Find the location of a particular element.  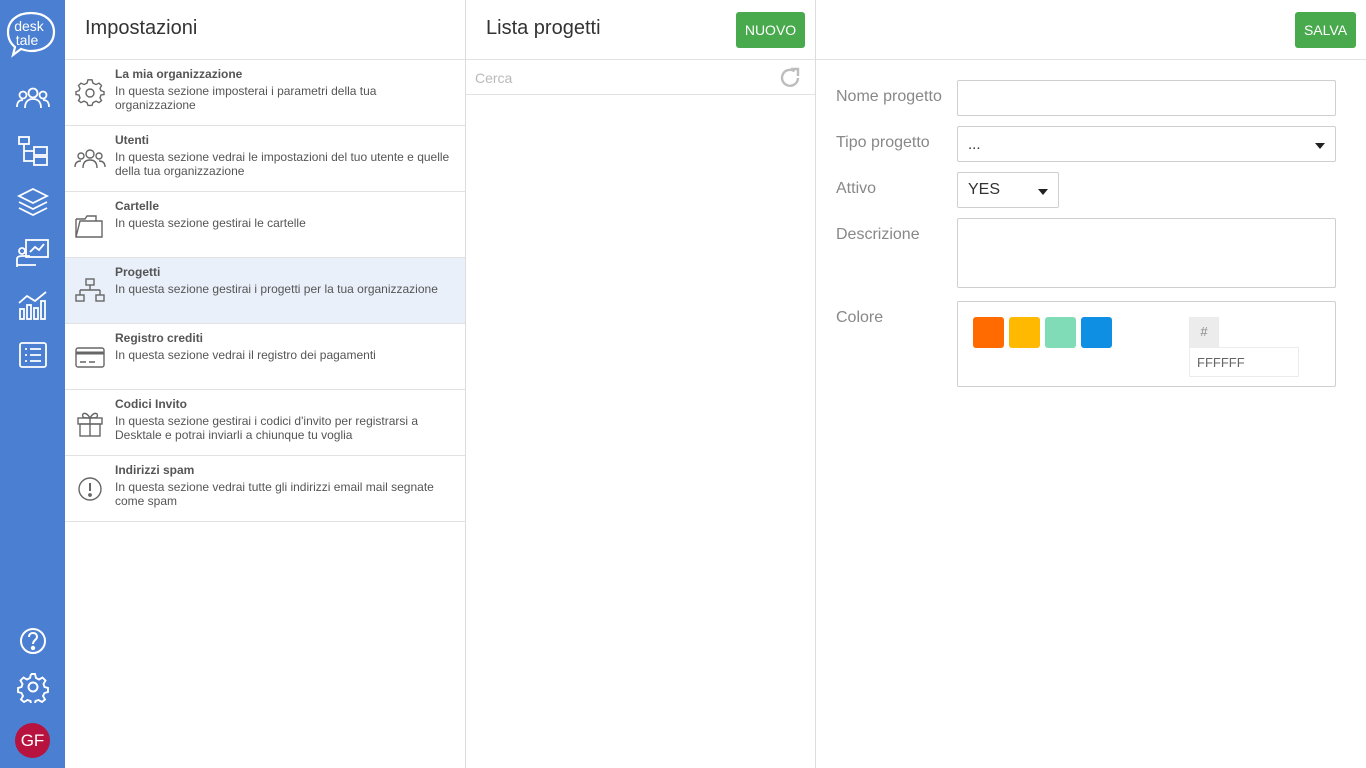

hex-hash-label: # is located at coordinates (1204, 332).